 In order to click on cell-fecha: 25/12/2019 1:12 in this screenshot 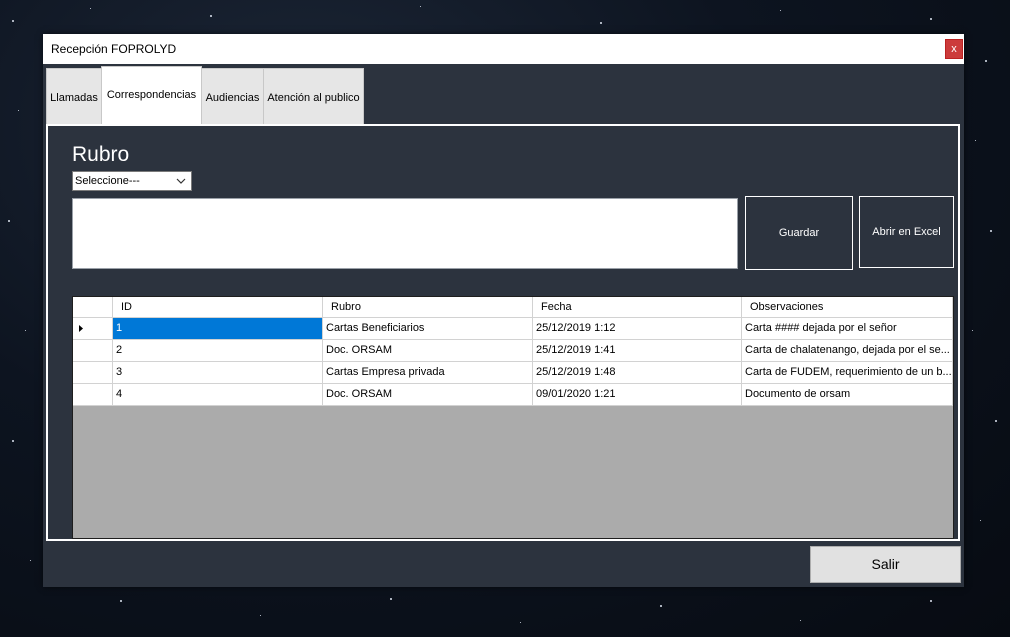, I will do `click(637, 329)`.